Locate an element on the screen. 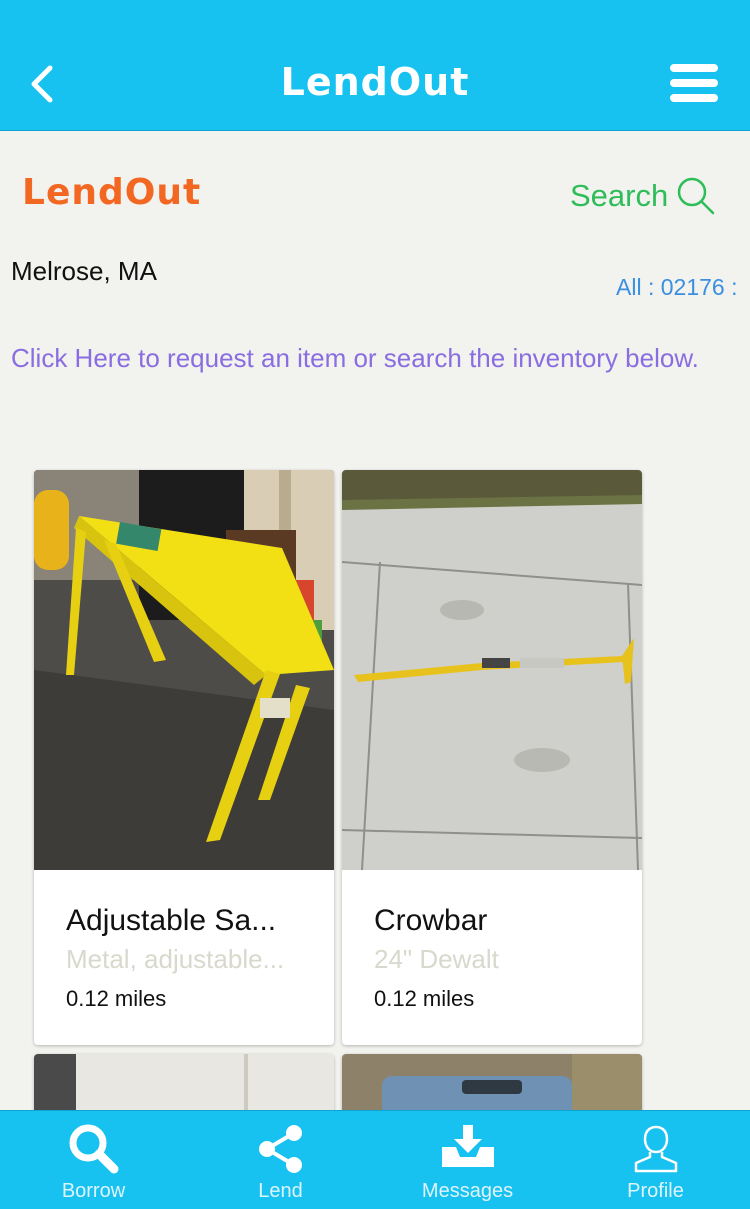  zip-filter: All : 02176 : is located at coordinates (676, 287).